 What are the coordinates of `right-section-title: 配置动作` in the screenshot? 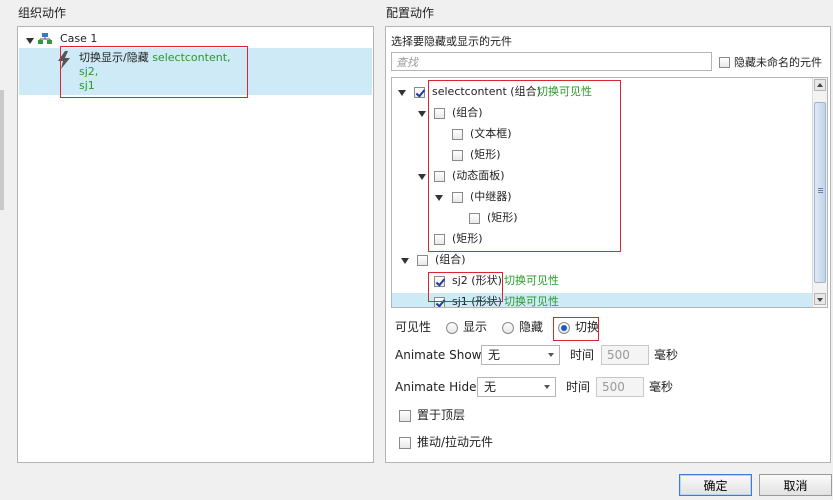 It's located at (410, 13).